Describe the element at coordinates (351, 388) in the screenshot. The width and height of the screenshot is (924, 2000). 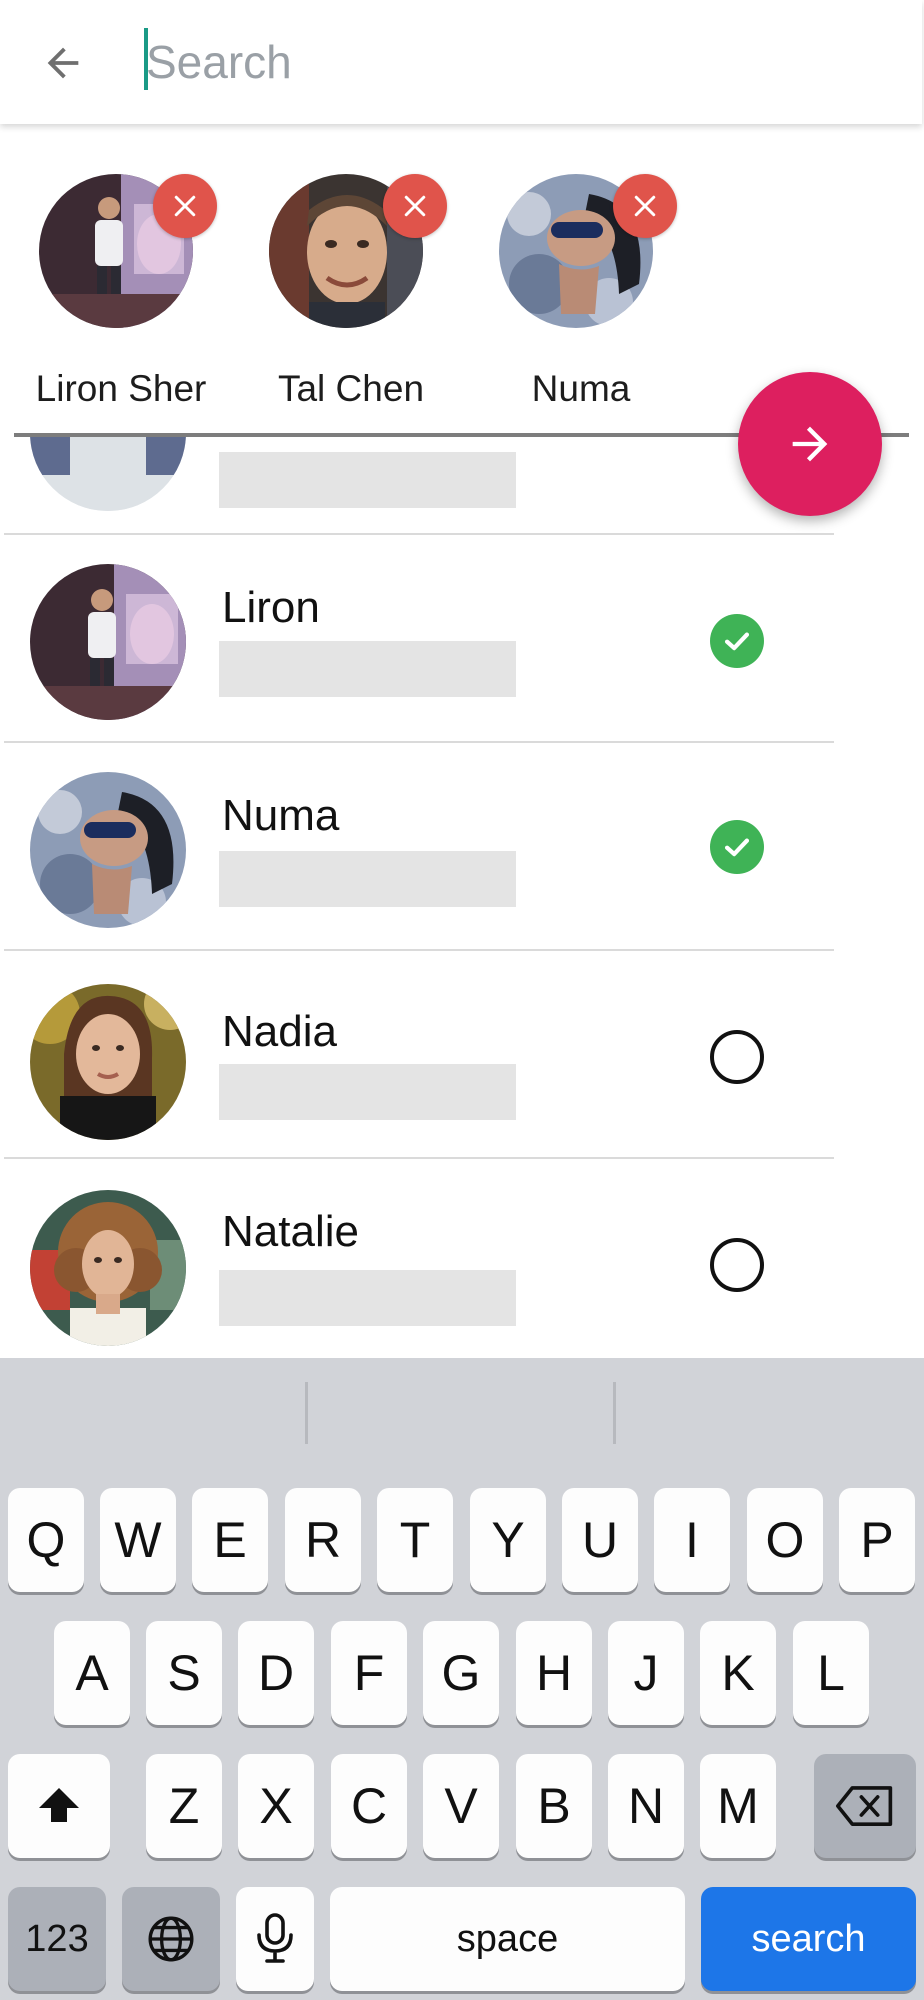
I see `selected-name: Tal Chen` at that location.